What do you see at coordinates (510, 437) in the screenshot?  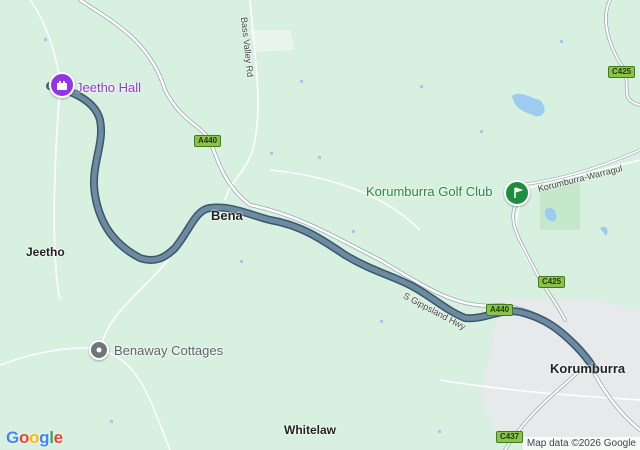 I see `route-shield-c437: C437` at bounding box center [510, 437].